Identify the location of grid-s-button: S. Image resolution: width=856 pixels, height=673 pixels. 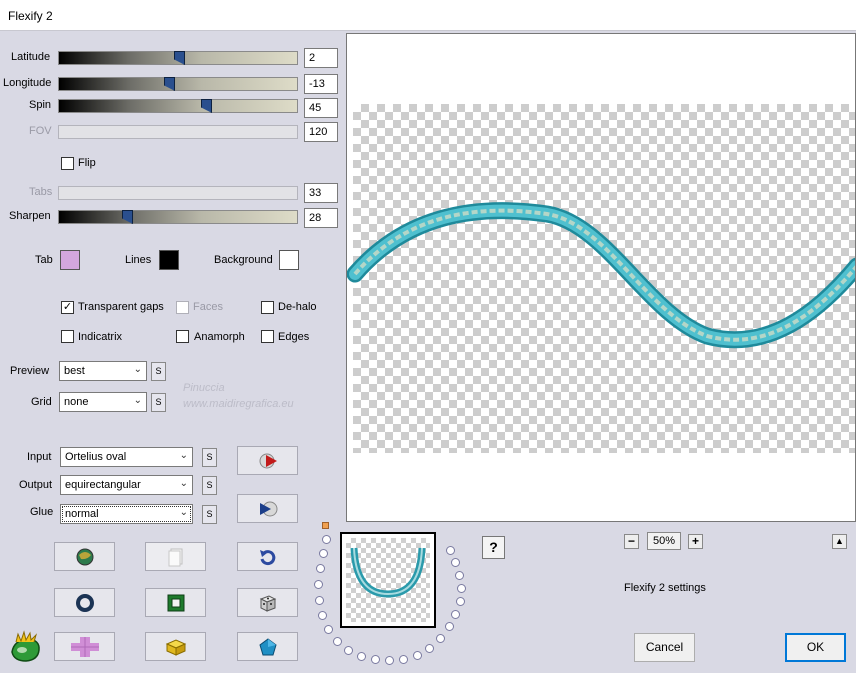
(158, 402).